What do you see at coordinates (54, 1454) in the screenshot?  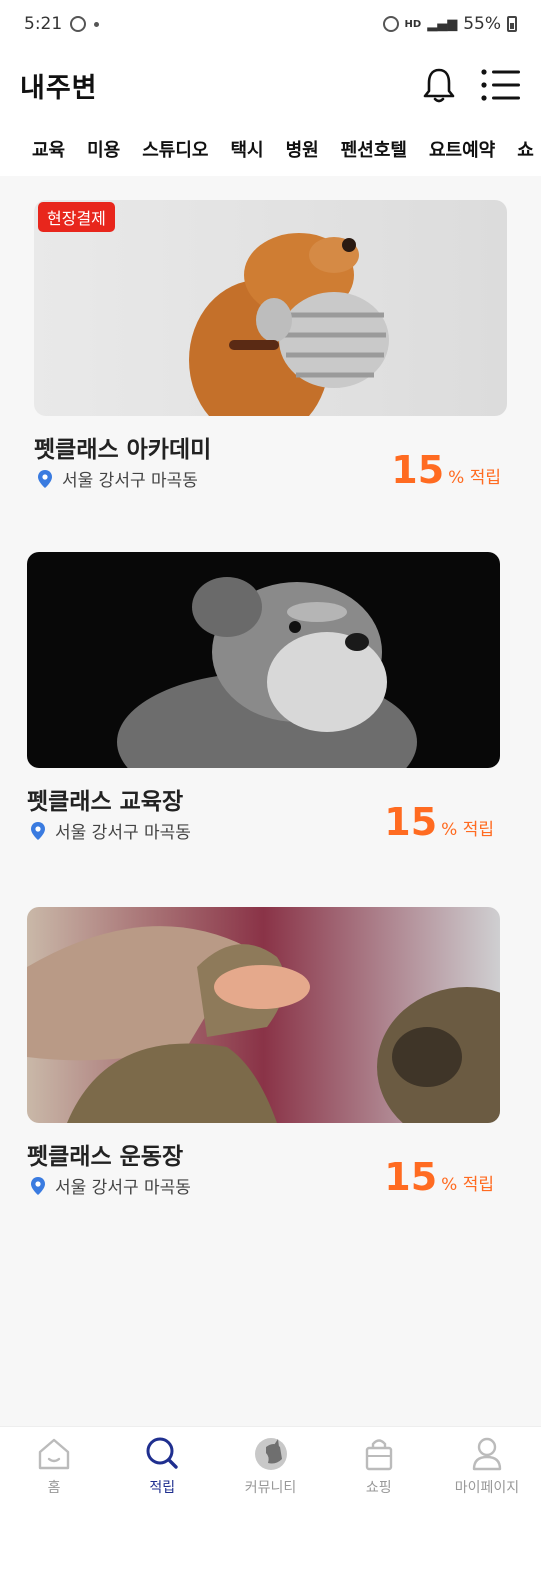 I see `home-icon` at bounding box center [54, 1454].